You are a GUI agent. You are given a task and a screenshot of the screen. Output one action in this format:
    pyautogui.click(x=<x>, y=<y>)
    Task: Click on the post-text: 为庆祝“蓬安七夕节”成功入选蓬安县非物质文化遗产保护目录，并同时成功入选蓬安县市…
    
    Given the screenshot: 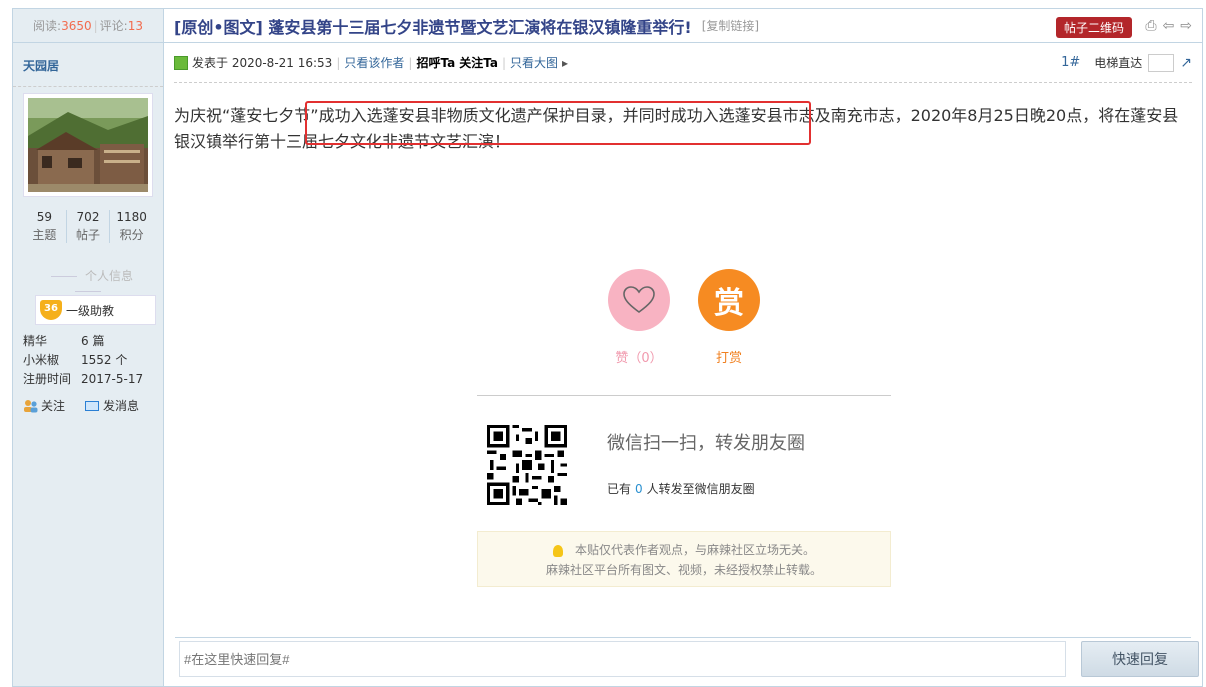 What is the action you would take?
    pyautogui.click(x=676, y=128)
    